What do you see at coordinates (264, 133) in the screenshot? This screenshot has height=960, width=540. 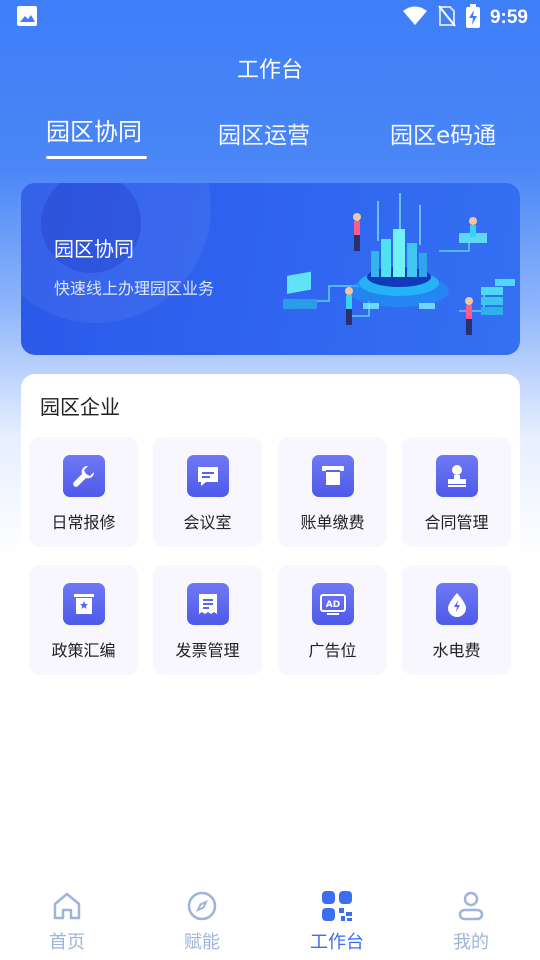 I see `tab-park-operation: 园区运营` at bounding box center [264, 133].